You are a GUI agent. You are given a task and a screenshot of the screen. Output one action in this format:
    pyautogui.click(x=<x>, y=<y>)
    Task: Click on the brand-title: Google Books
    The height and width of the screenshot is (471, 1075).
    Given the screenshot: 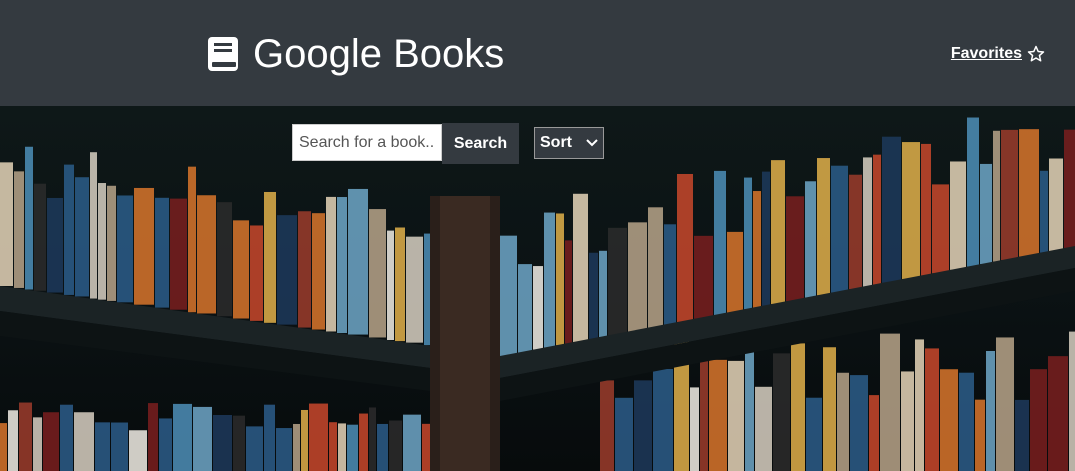 What is the action you would take?
    pyautogui.click(x=379, y=53)
    